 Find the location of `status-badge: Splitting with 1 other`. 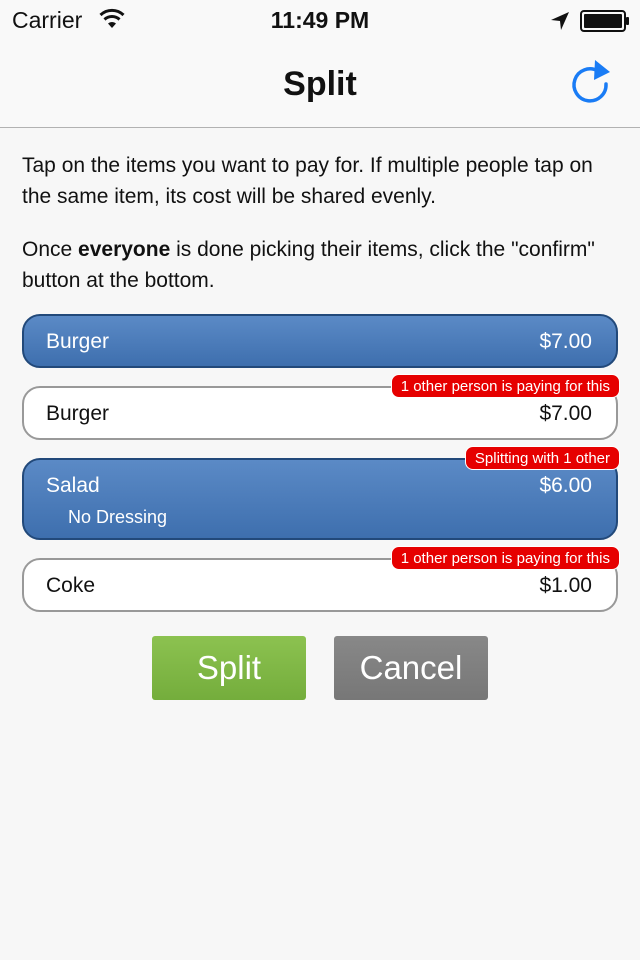

status-badge: Splitting with 1 other is located at coordinates (542, 458).